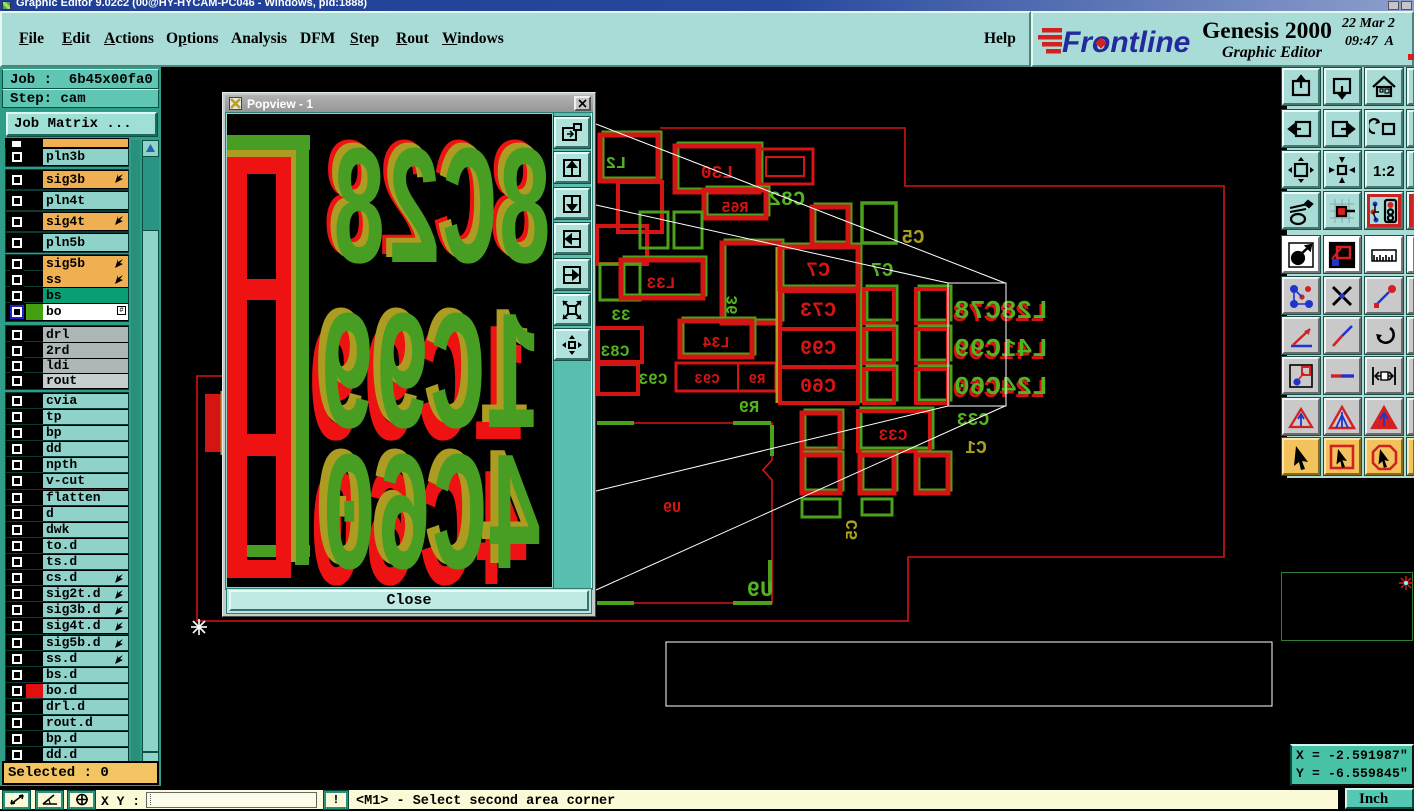 The width and height of the screenshot is (1414, 811). What do you see at coordinates (620, 316) in the screenshot?
I see `svg-text: 33` at bounding box center [620, 316].